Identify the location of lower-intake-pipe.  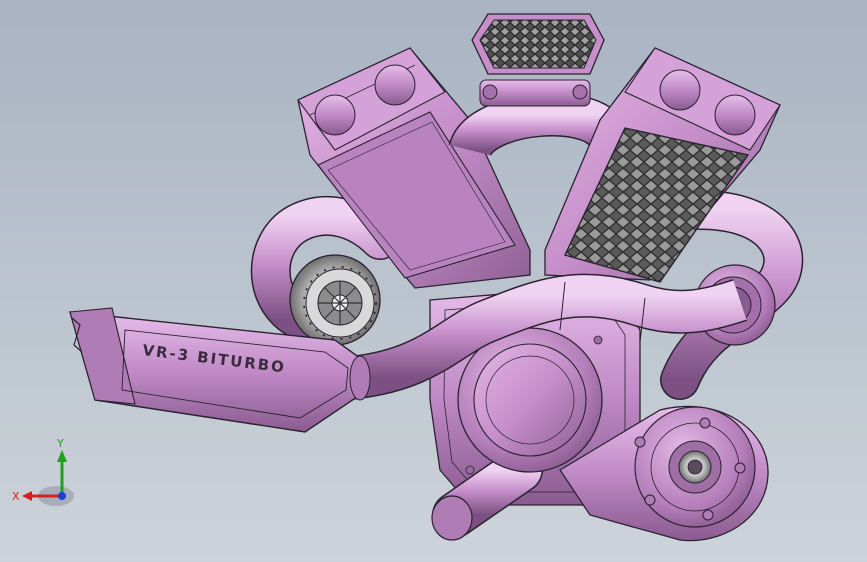
(487, 494).